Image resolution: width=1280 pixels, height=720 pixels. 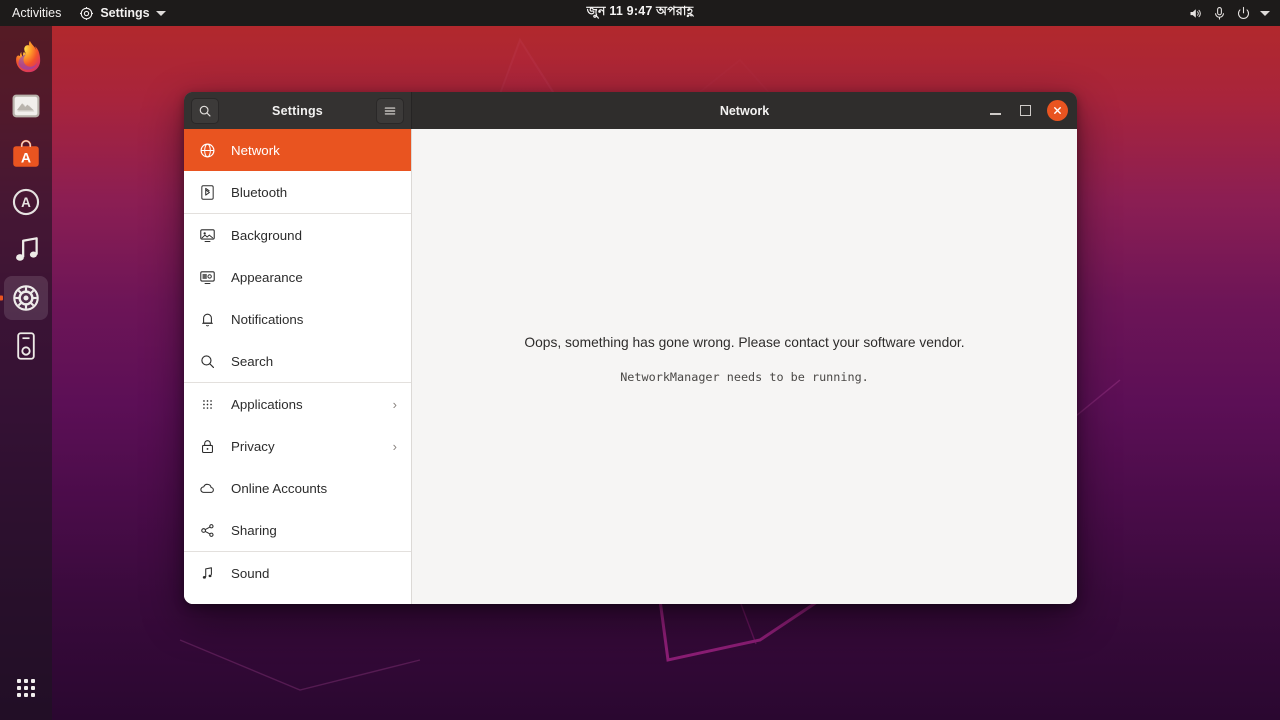 I want to click on sidebar-item-label: Bluetooth, so click(x=259, y=192).